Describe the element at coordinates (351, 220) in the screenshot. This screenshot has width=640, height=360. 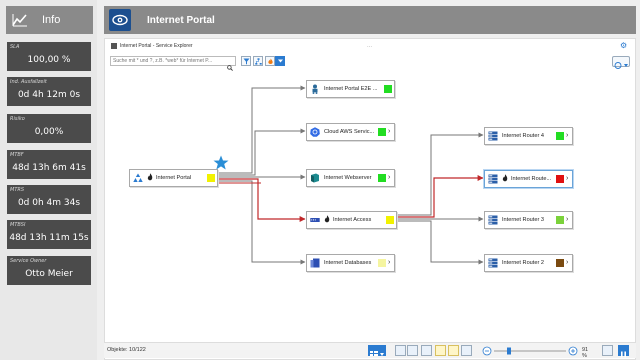
I see `node-internet-access: Internet Access` at that location.